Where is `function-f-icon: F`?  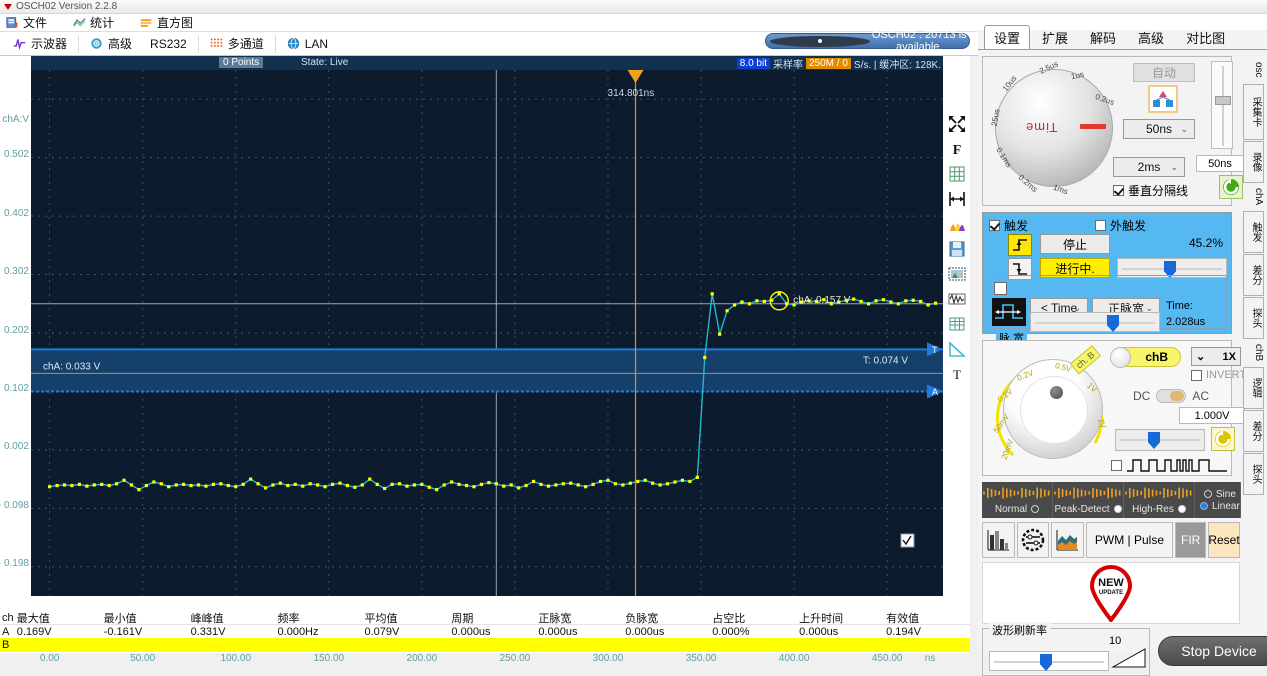 function-f-icon: F is located at coordinates (957, 149).